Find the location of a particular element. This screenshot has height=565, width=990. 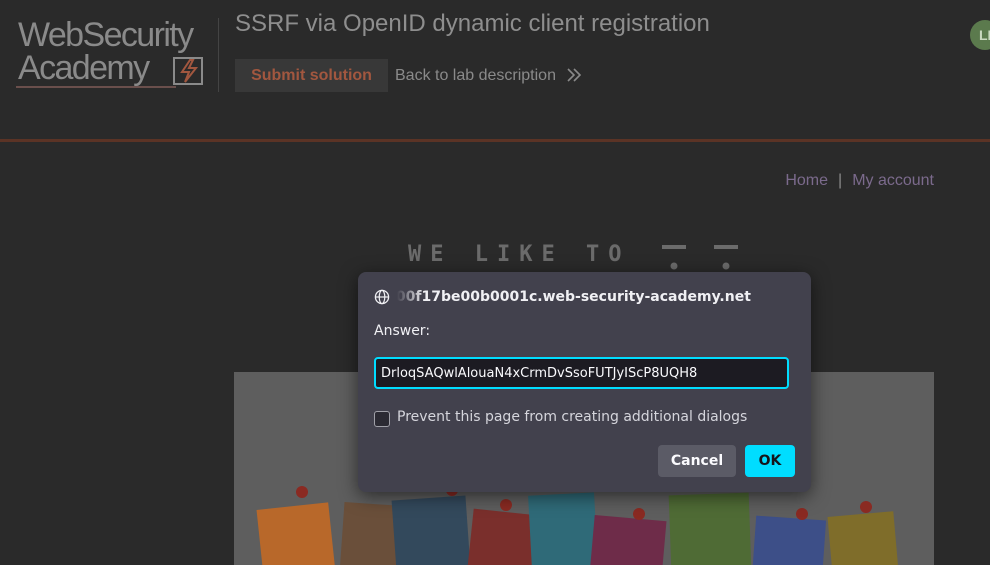

ok-button: OK is located at coordinates (770, 461).